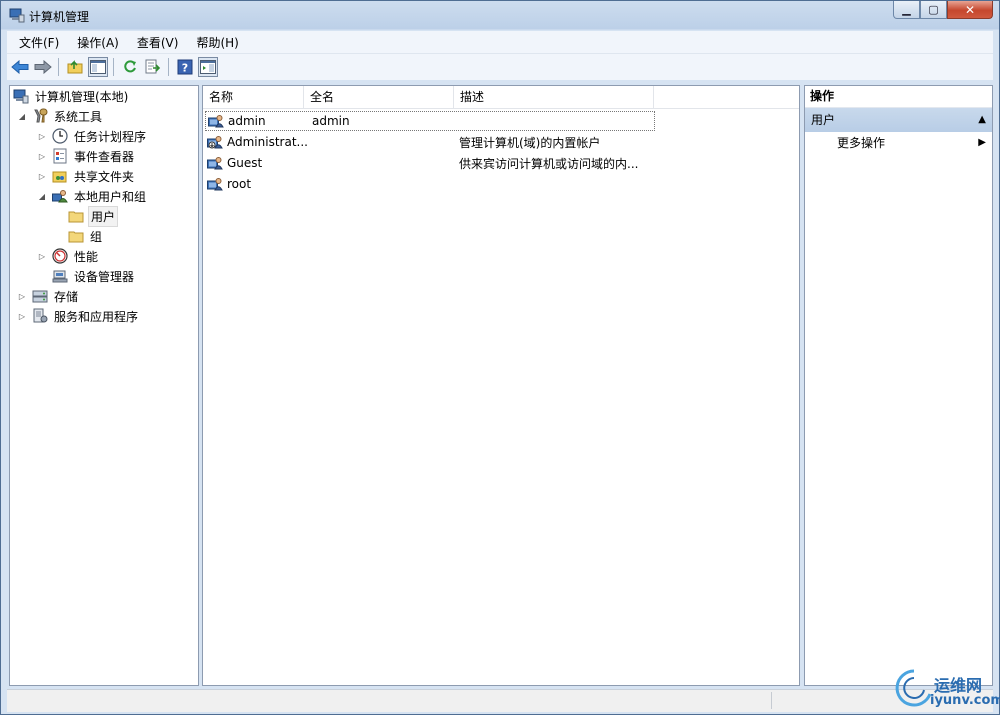 The width and height of the screenshot is (1000, 715). I want to click on tree-node-shared-folders: ▷ 共享文件夹, so click(86, 176).